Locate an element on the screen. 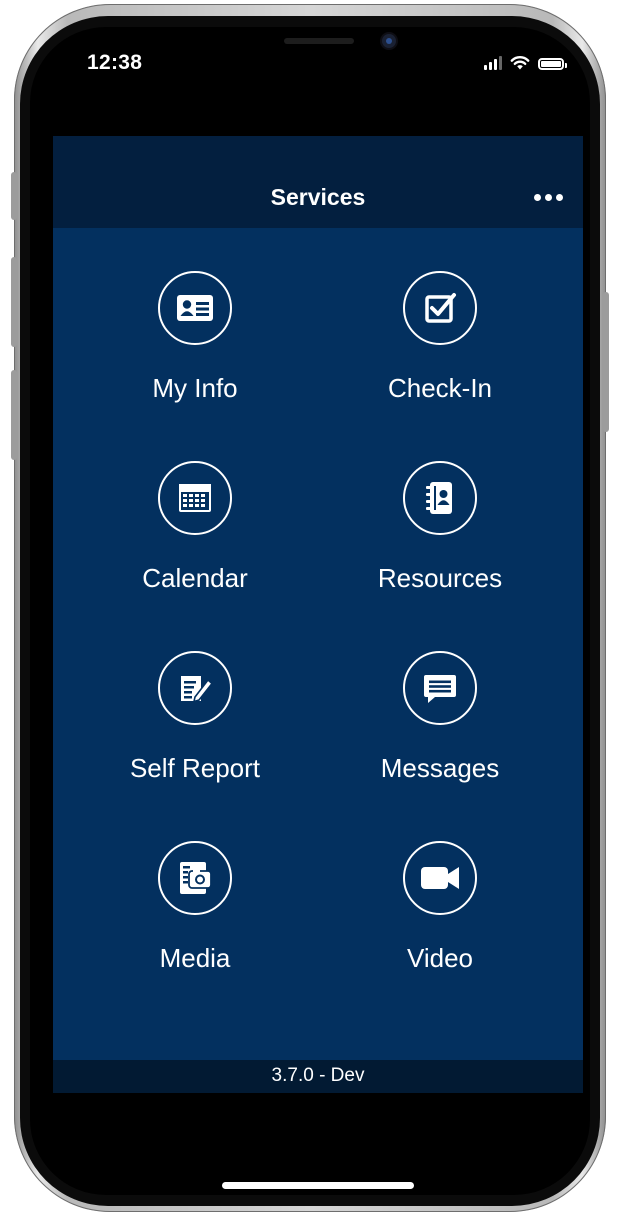 The width and height of the screenshot is (621, 1219). camera-icon is located at coordinates (195, 878).